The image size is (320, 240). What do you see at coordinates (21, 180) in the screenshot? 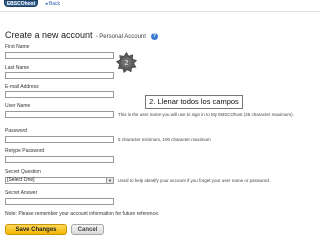
I see `secret-question-selected-value: [Select One]` at bounding box center [21, 180].